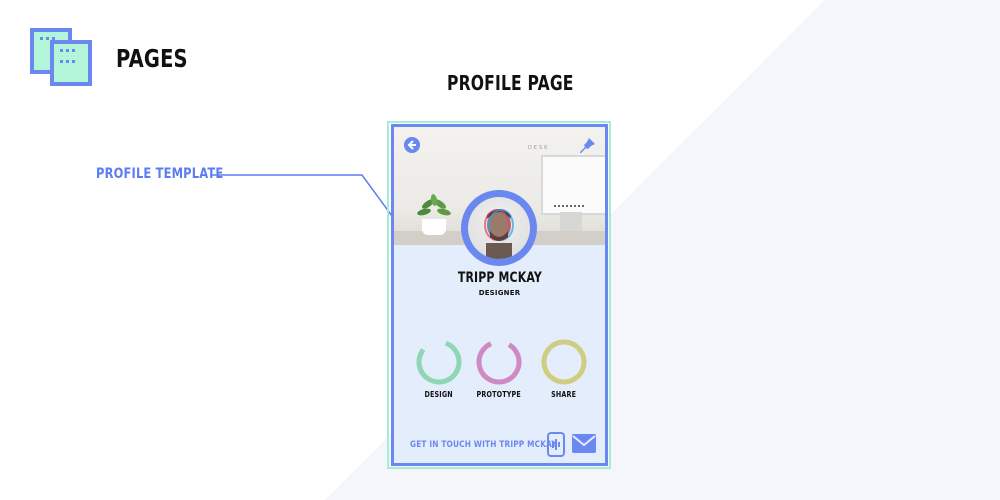  I want to click on avatar, so click(499, 228).